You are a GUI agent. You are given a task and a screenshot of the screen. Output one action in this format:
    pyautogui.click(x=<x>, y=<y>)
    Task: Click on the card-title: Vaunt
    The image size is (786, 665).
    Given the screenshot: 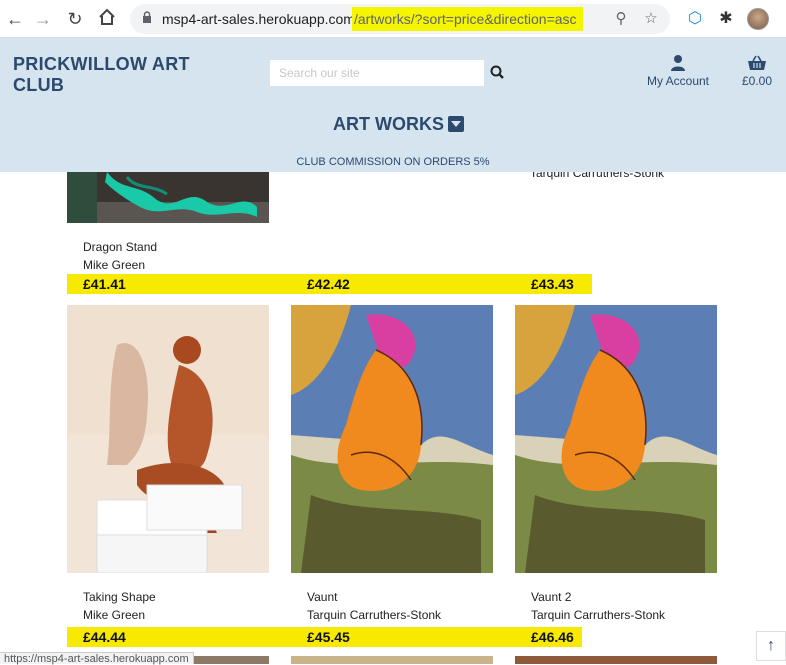 What is the action you would take?
    pyautogui.click(x=322, y=597)
    